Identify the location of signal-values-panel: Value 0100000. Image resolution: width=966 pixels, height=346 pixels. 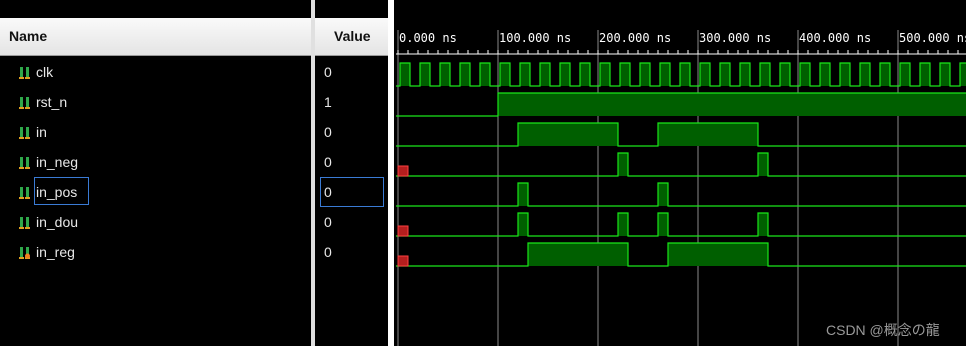
(351, 173).